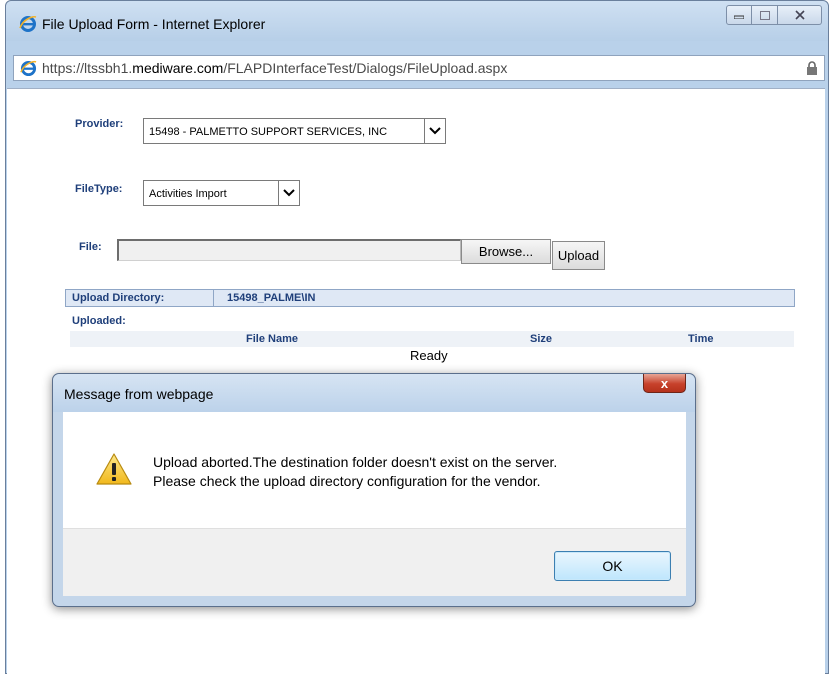 The width and height of the screenshot is (829, 675). I want to click on close-icon, so click(799, 15).